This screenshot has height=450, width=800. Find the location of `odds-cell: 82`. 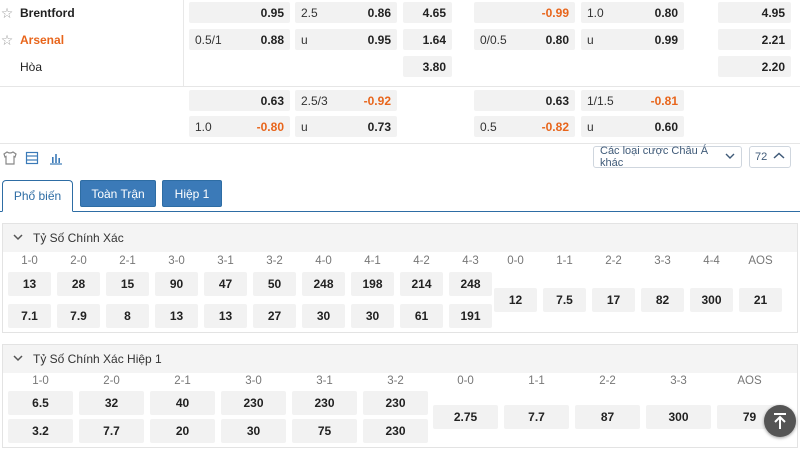

odds-cell: 82 is located at coordinates (662, 300).